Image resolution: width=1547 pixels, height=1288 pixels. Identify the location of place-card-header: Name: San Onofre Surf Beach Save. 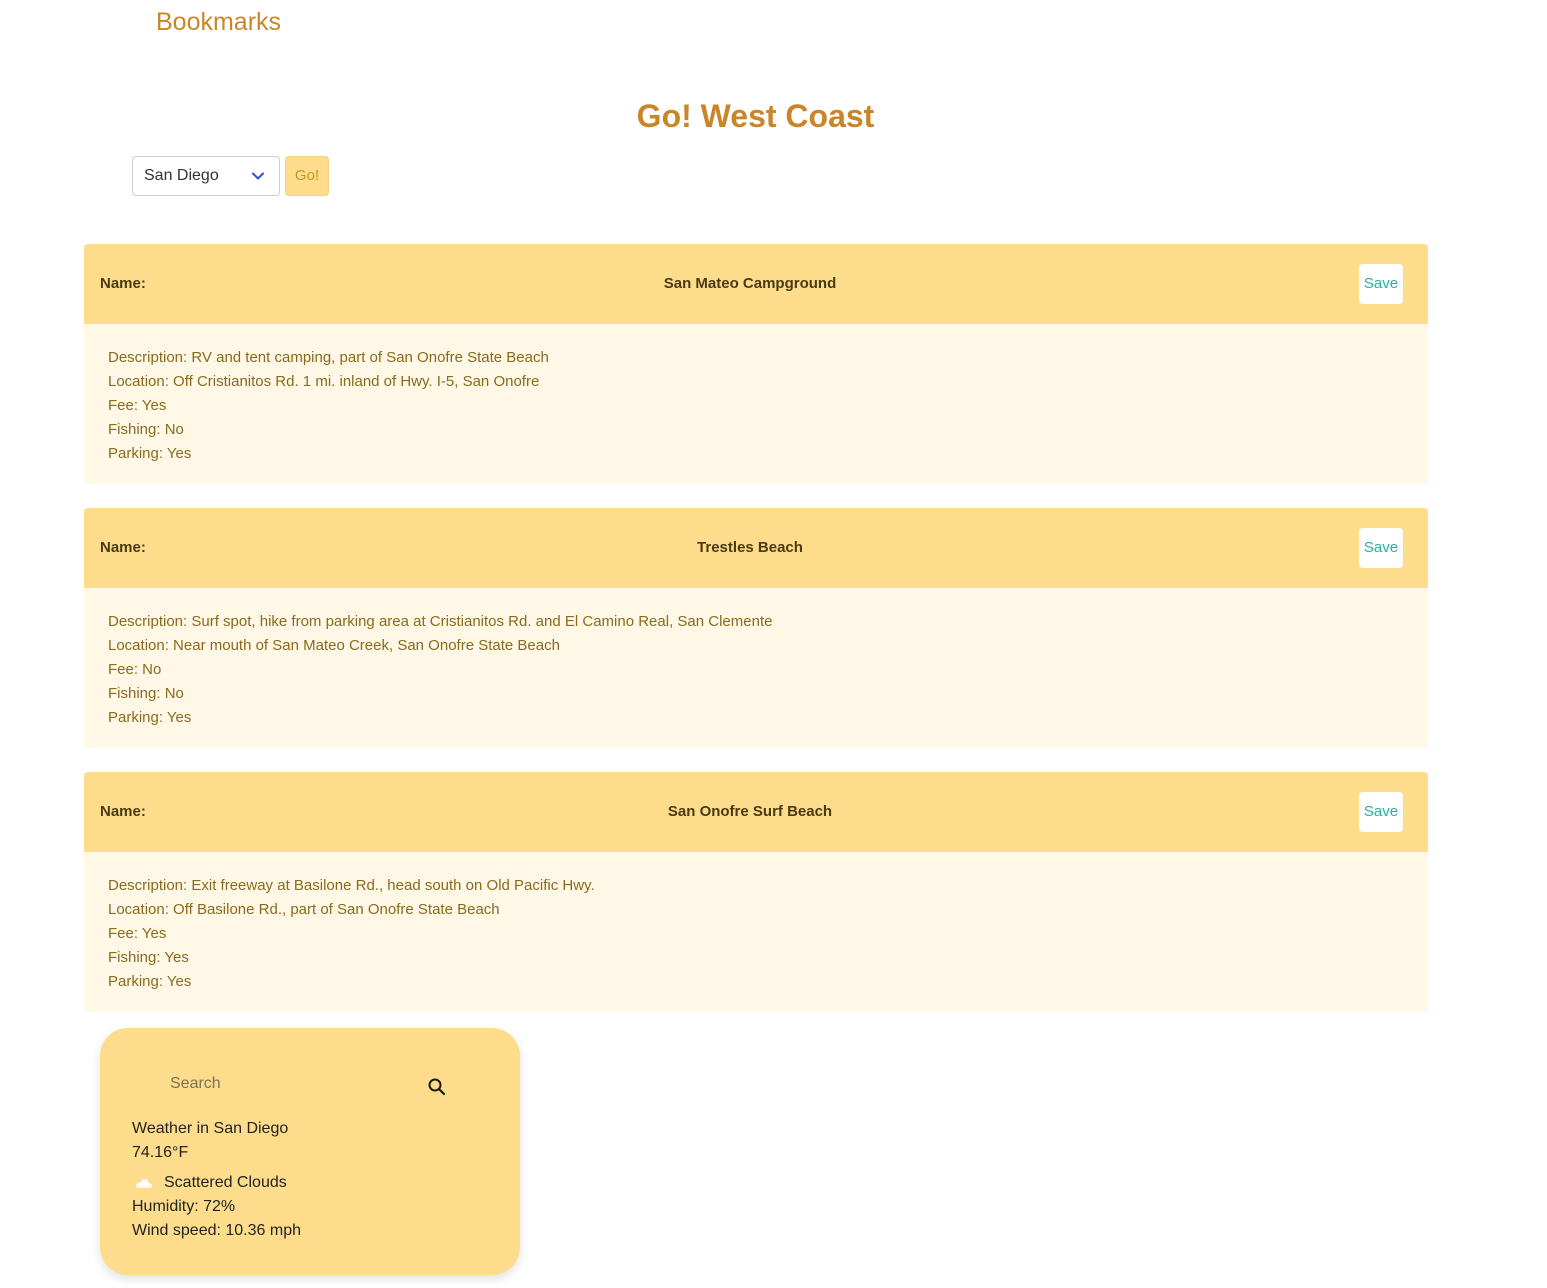
(756, 812).